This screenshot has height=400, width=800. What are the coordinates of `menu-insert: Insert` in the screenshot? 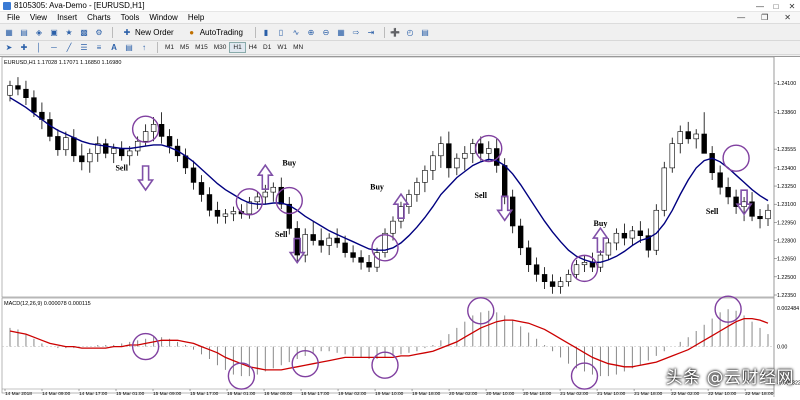 It's located at (67, 17).